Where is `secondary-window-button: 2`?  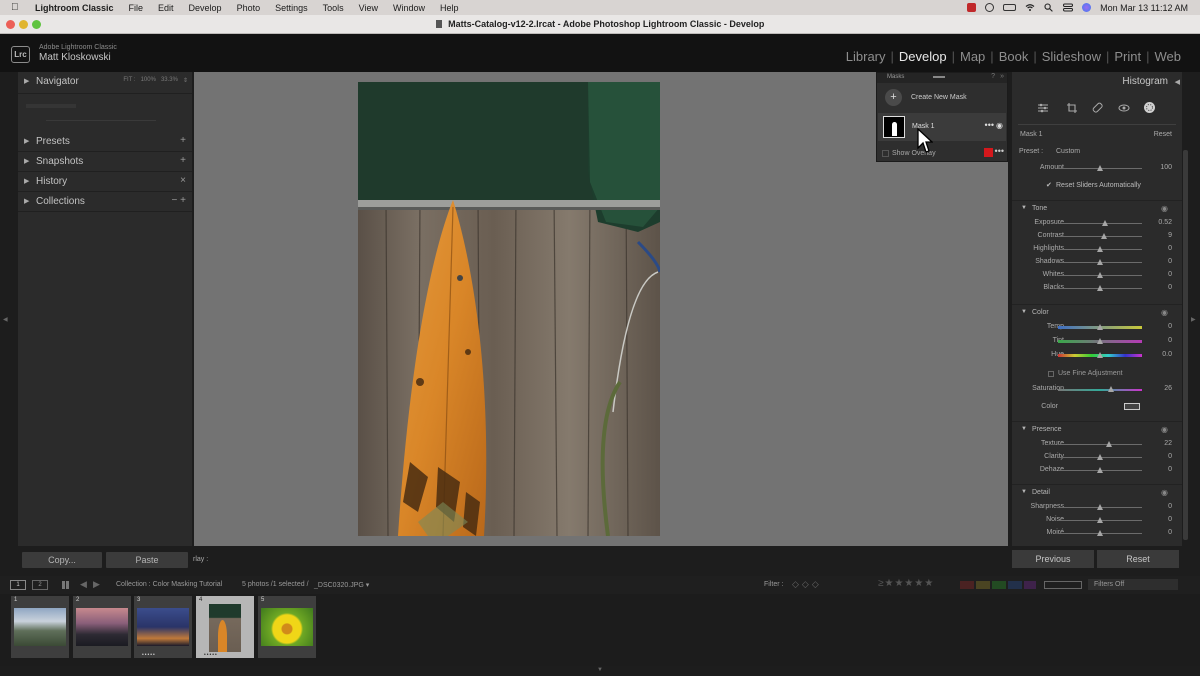 secondary-window-button: 2 is located at coordinates (40, 585).